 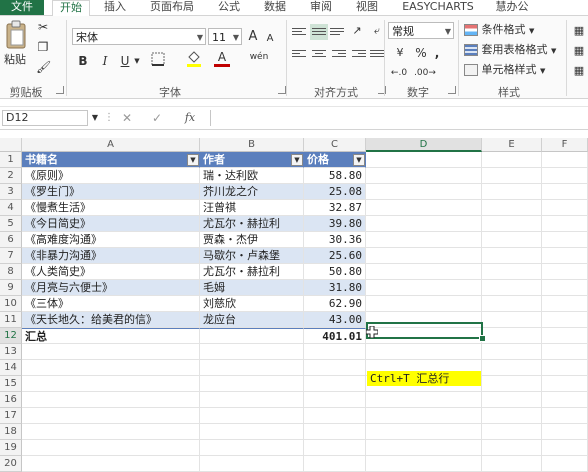 I want to click on table-cell: 《三体》, so click(x=111, y=304).